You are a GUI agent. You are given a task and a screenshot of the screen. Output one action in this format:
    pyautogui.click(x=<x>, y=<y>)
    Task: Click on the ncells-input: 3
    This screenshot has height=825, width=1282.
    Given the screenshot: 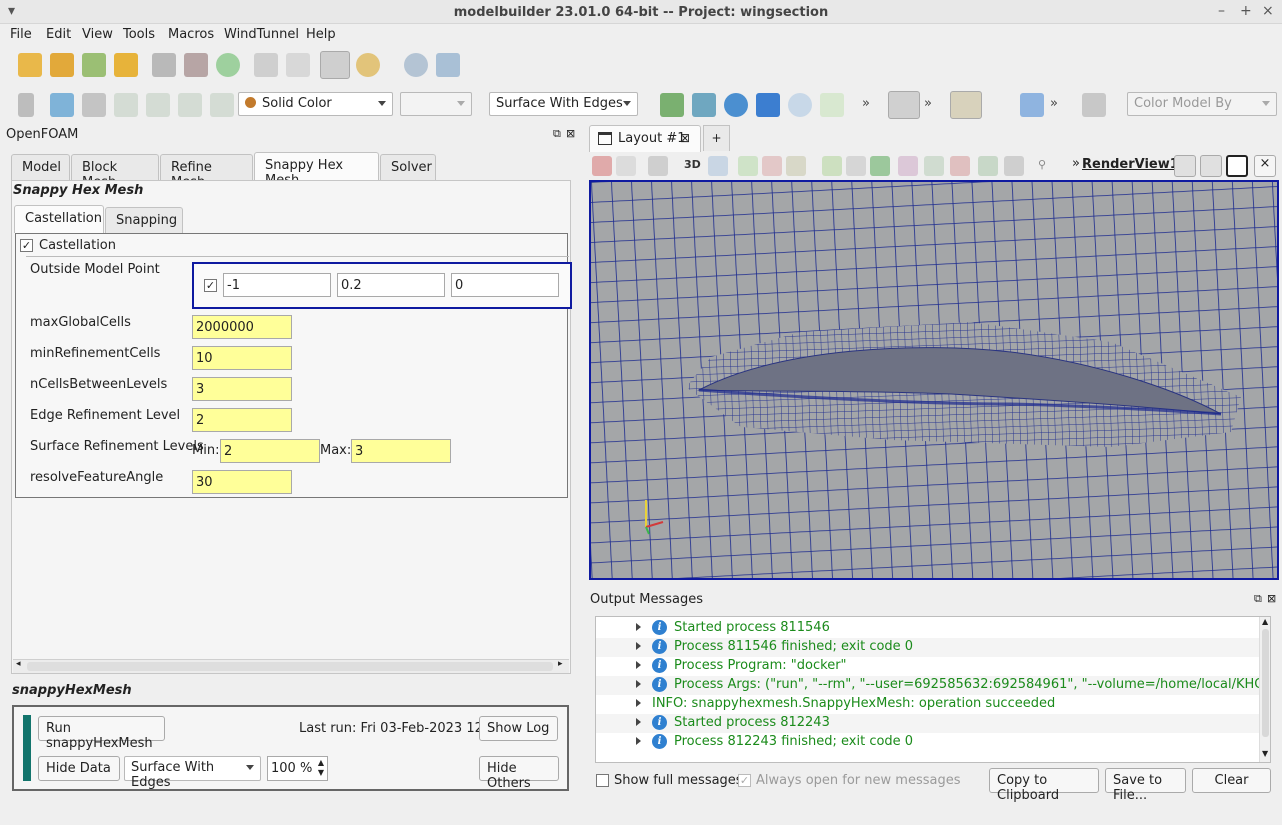 What is the action you would take?
    pyautogui.click(x=242, y=389)
    